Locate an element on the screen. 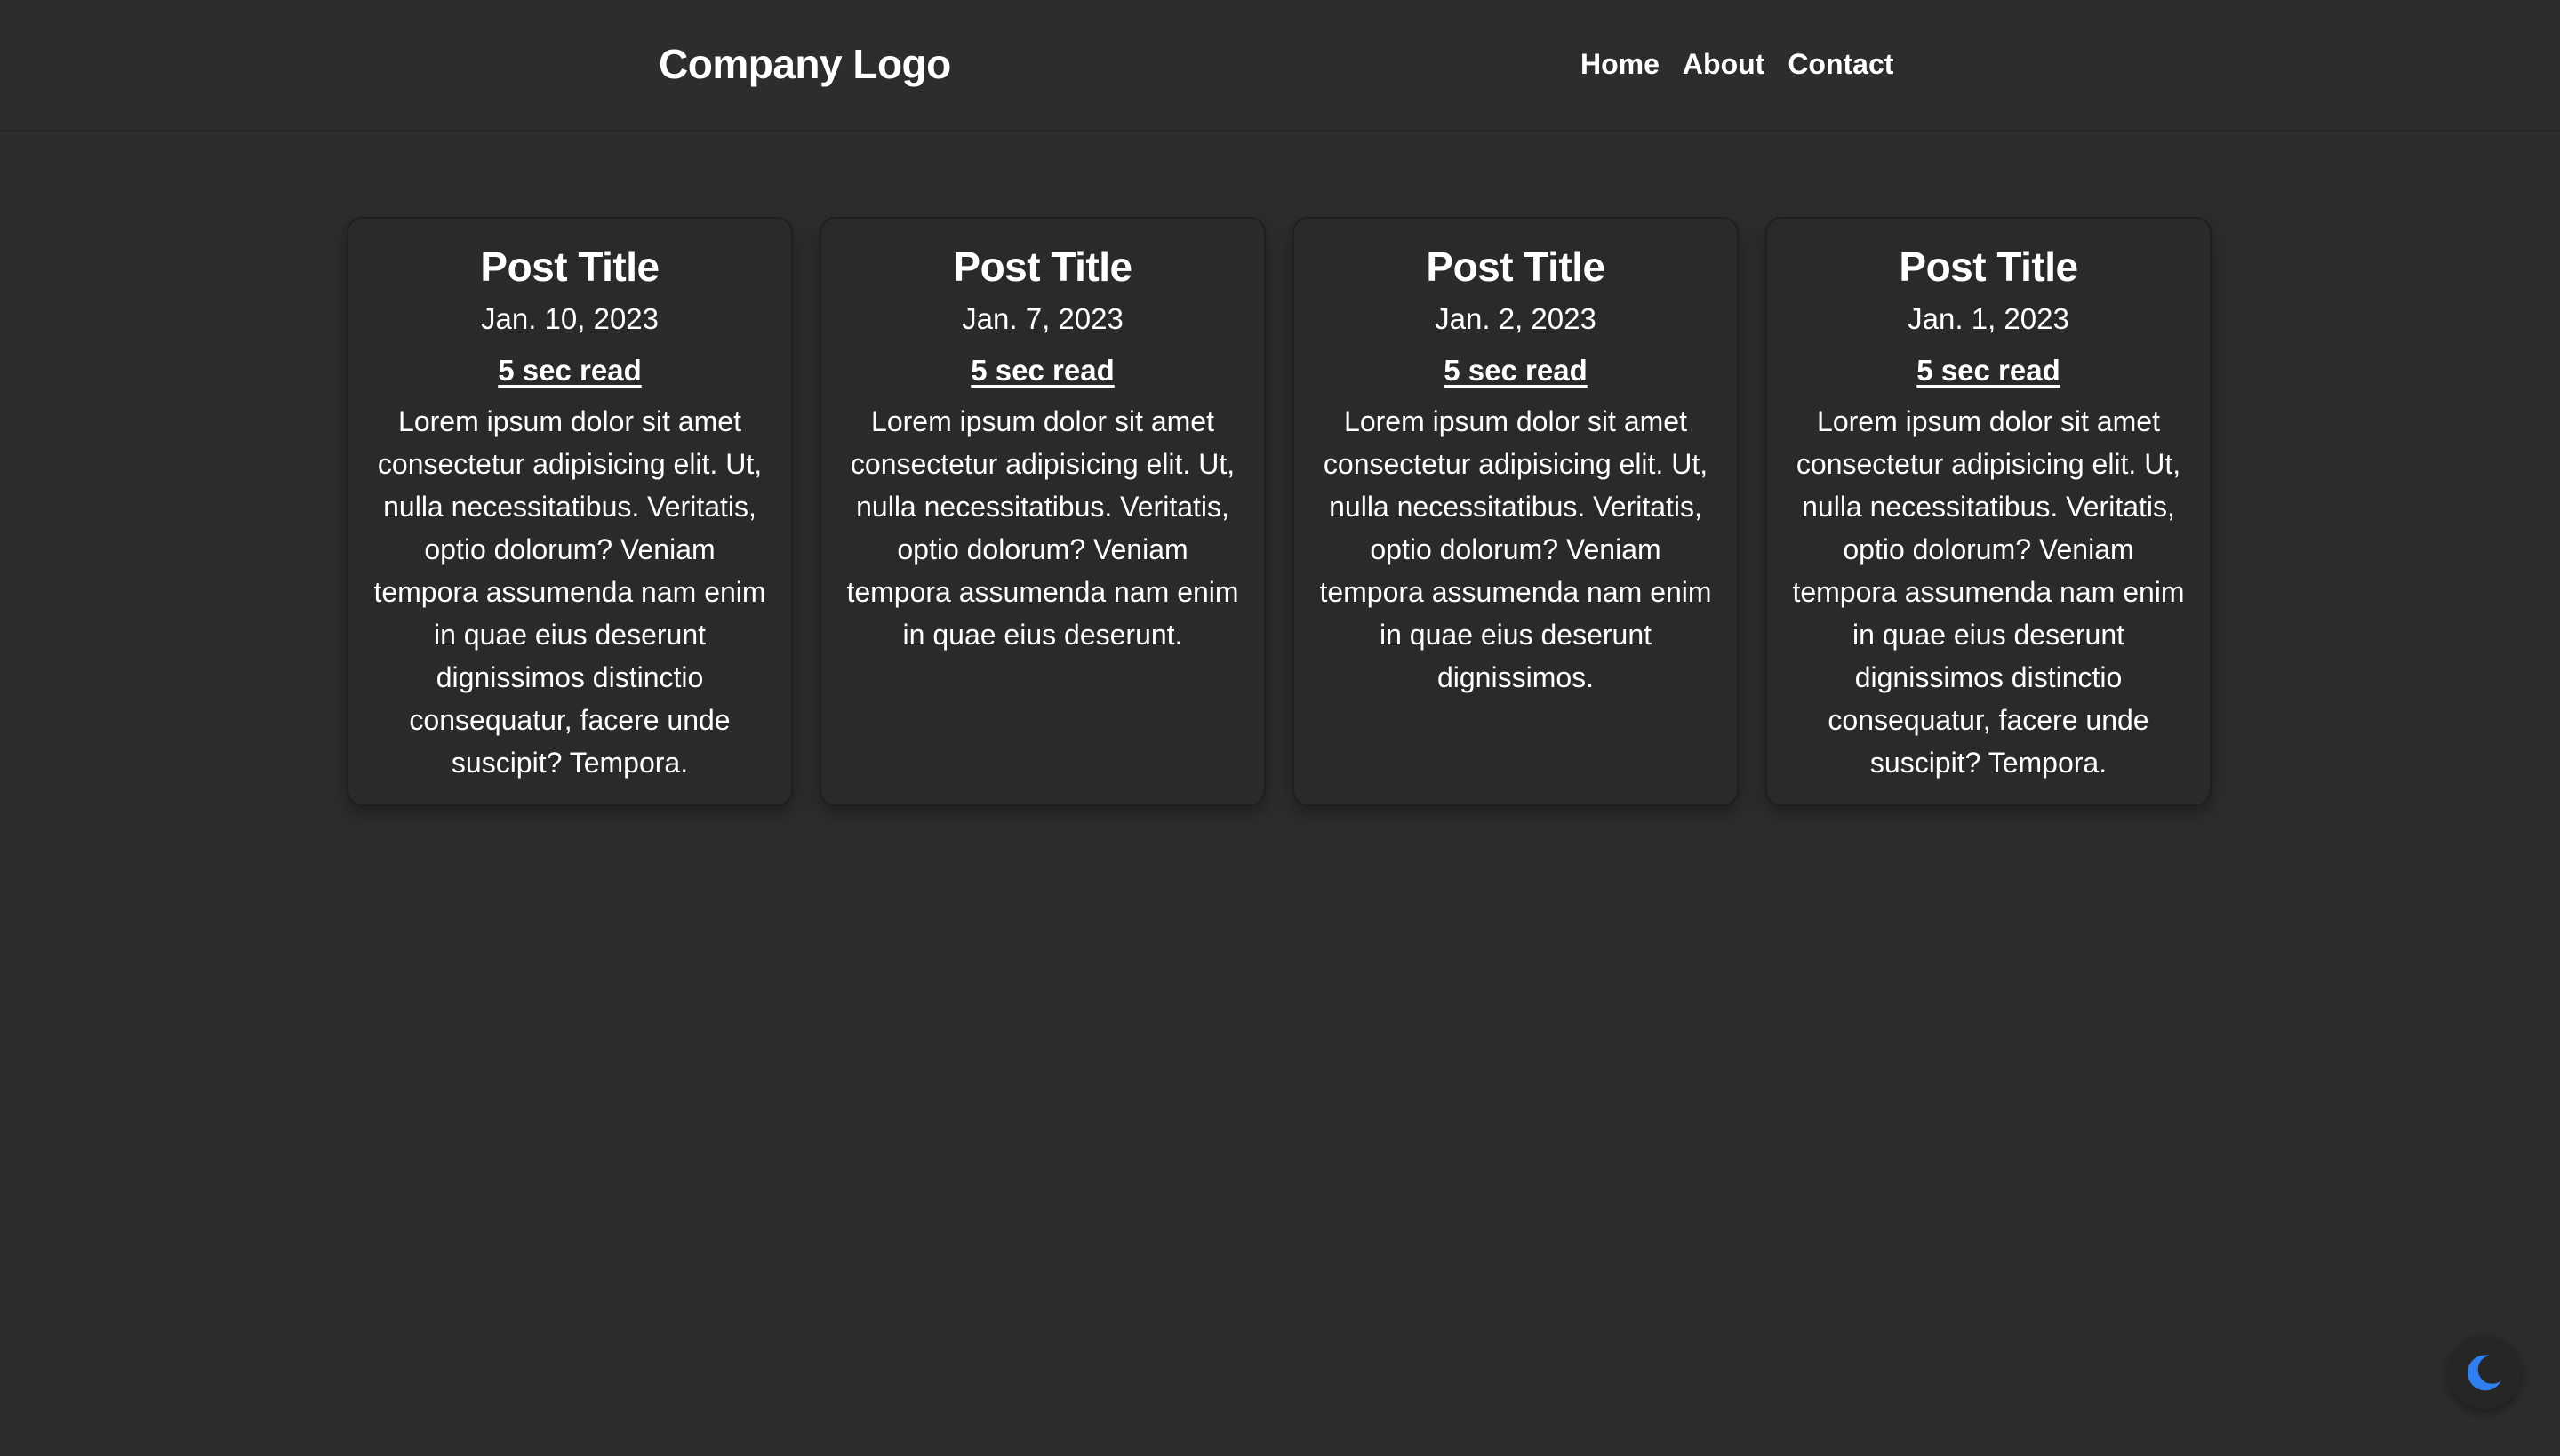 The image size is (2560, 1456). post-date: Jan. 10, 2023 is located at coordinates (570, 318).